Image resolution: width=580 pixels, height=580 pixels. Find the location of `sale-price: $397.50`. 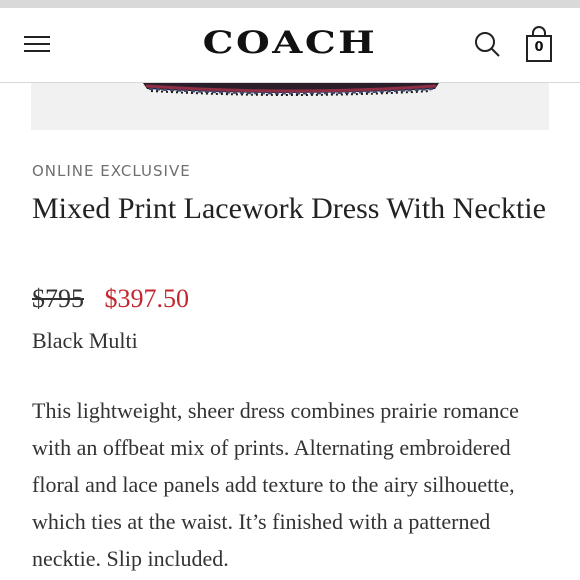

sale-price: $397.50 is located at coordinates (147, 298).